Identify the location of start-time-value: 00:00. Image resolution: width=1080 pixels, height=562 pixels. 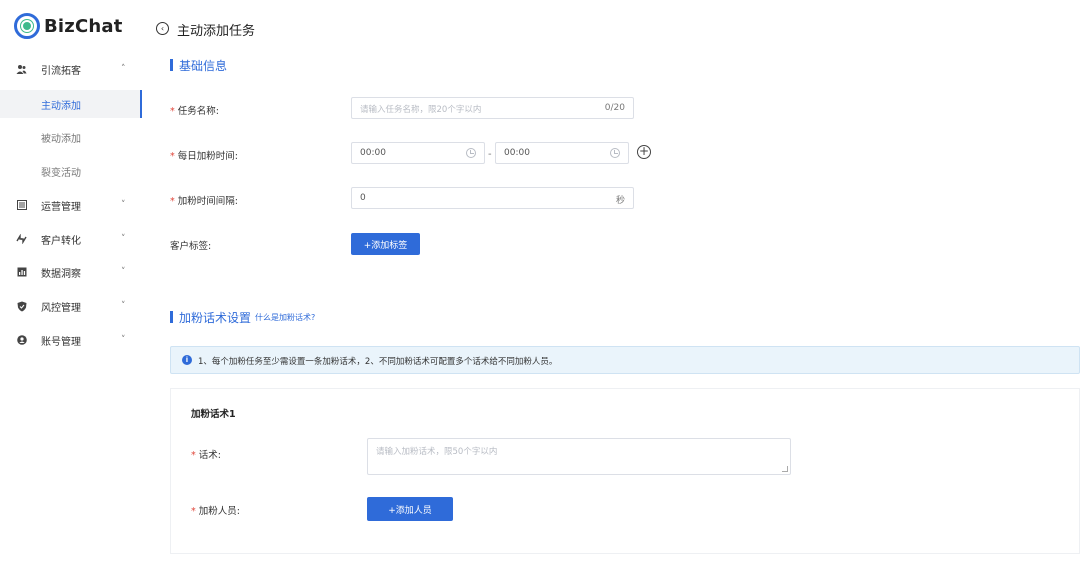
(373, 153).